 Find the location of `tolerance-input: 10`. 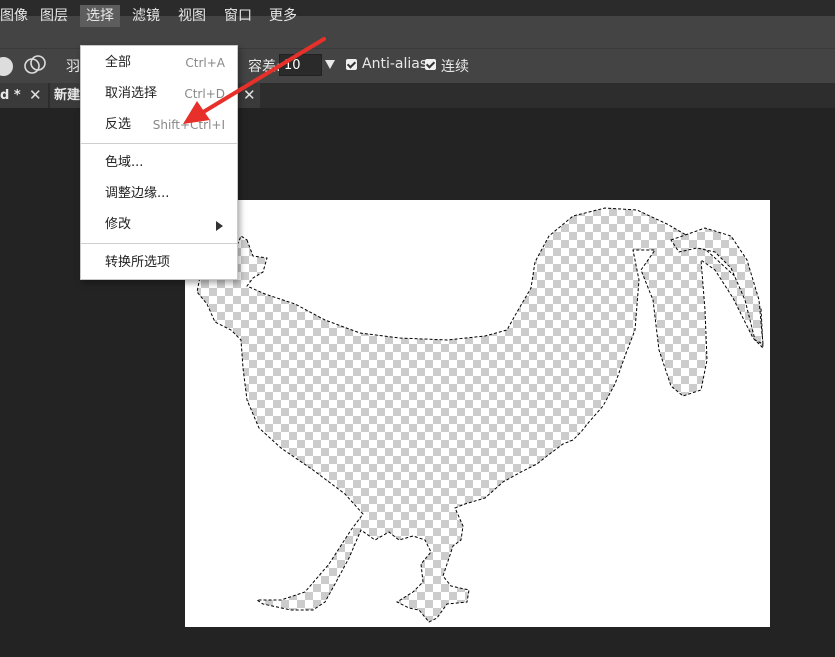

tolerance-input: 10 is located at coordinates (300, 65).